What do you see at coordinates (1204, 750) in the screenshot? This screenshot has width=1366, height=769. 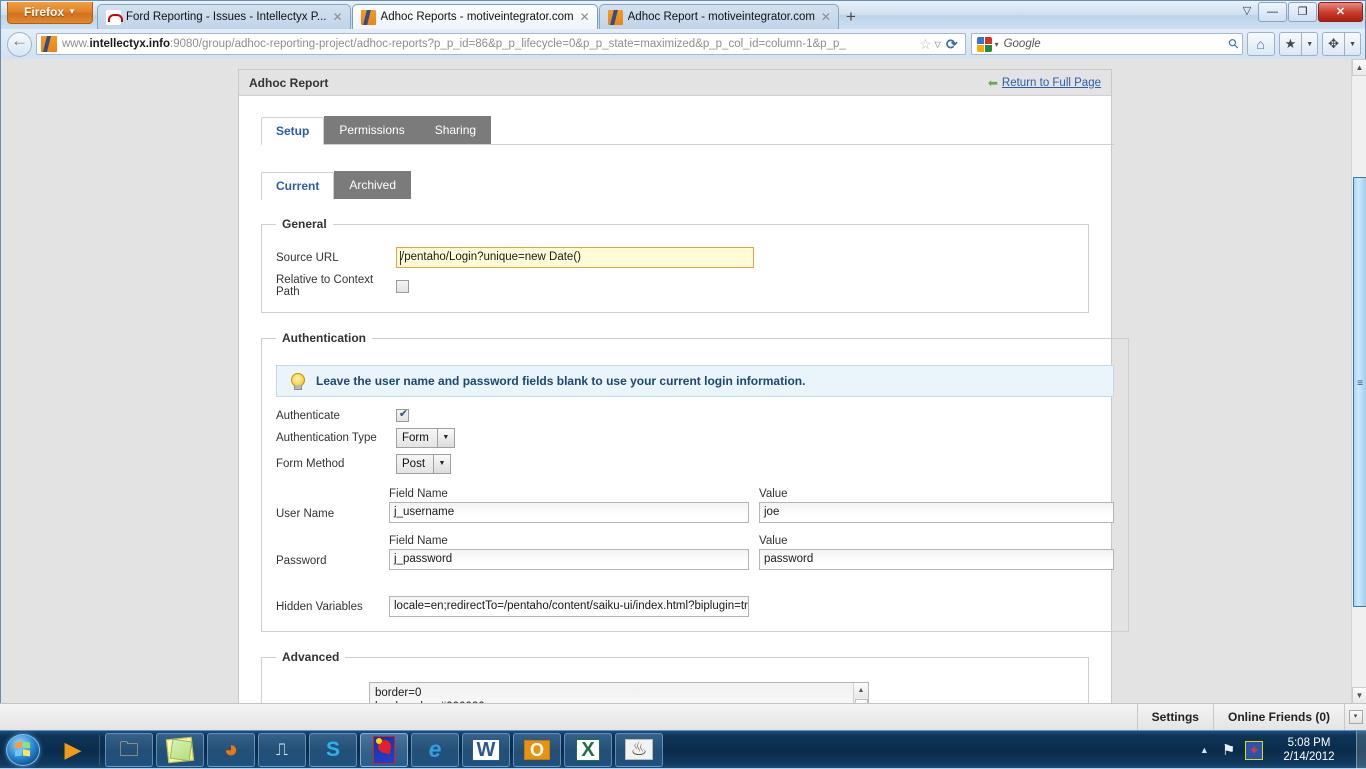 I see `show-hidden-icons-icon: ▲` at bounding box center [1204, 750].